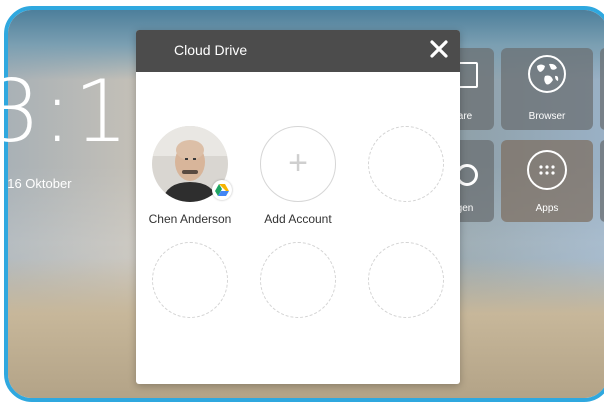 The height and width of the screenshot is (402, 604). What do you see at coordinates (547, 76) in the screenshot?
I see `globe-icon` at bounding box center [547, 76].